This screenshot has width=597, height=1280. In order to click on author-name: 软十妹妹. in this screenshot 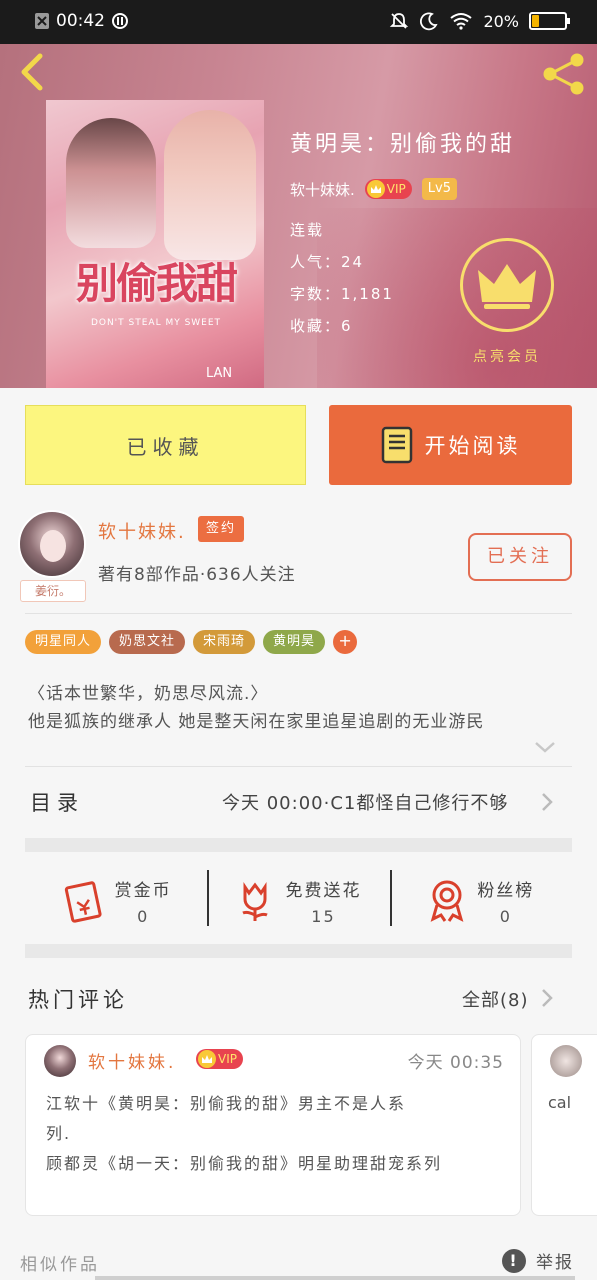, I will do `click(142, 531)`.